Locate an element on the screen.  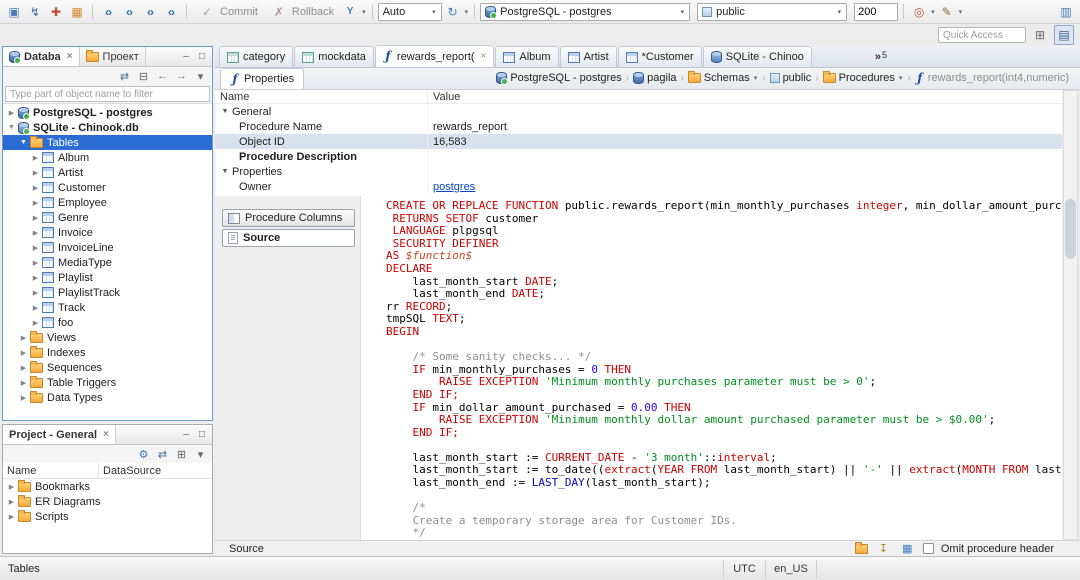
page-button-procedure-columns: Procedure Columns is located at coordinates (288, 218).